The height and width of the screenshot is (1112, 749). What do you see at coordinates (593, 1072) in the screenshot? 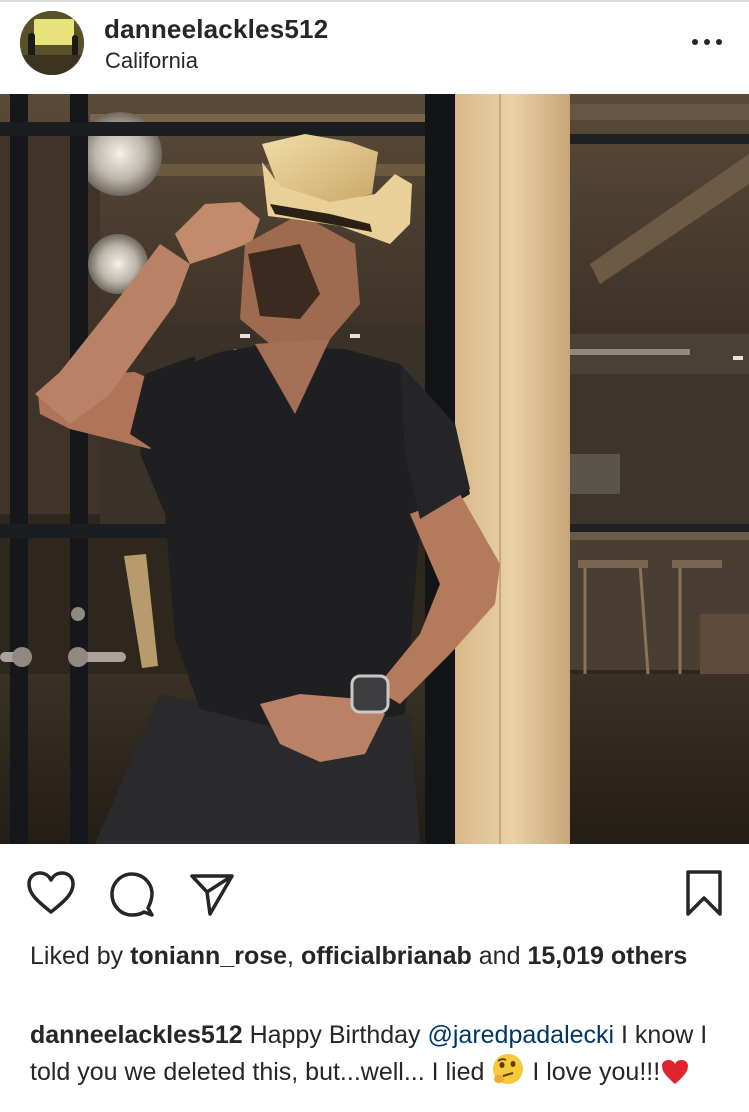
I see `caption-text: I love you!!!` at bounding box center [593, 1072].